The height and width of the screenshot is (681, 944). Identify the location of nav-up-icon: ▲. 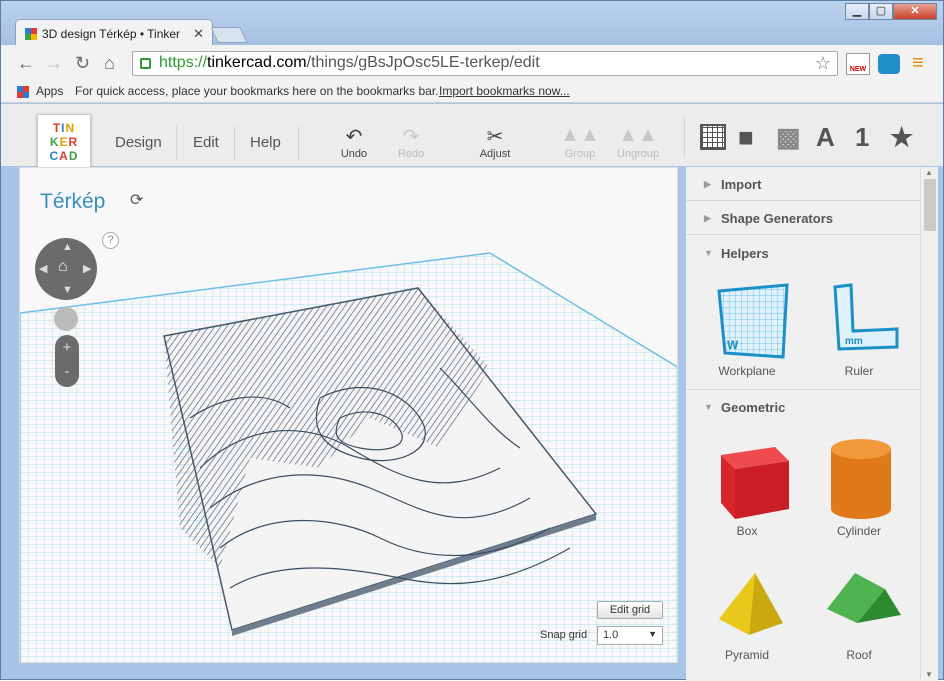
(67, 247).